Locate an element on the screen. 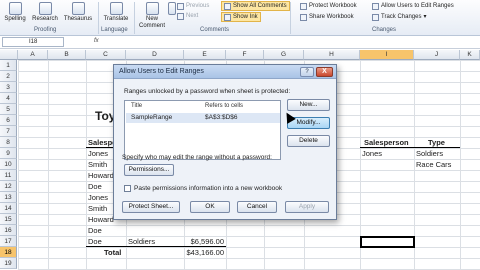 The image size is (480, 270). column-header: E is located at coordinates (205, 55).